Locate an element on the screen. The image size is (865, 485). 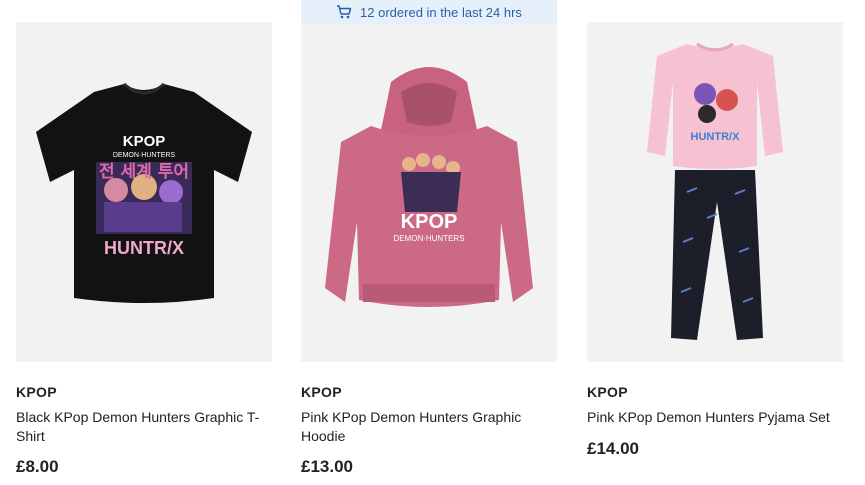
print-line: 전 세계 투어 is located at coordinates (144, 172).